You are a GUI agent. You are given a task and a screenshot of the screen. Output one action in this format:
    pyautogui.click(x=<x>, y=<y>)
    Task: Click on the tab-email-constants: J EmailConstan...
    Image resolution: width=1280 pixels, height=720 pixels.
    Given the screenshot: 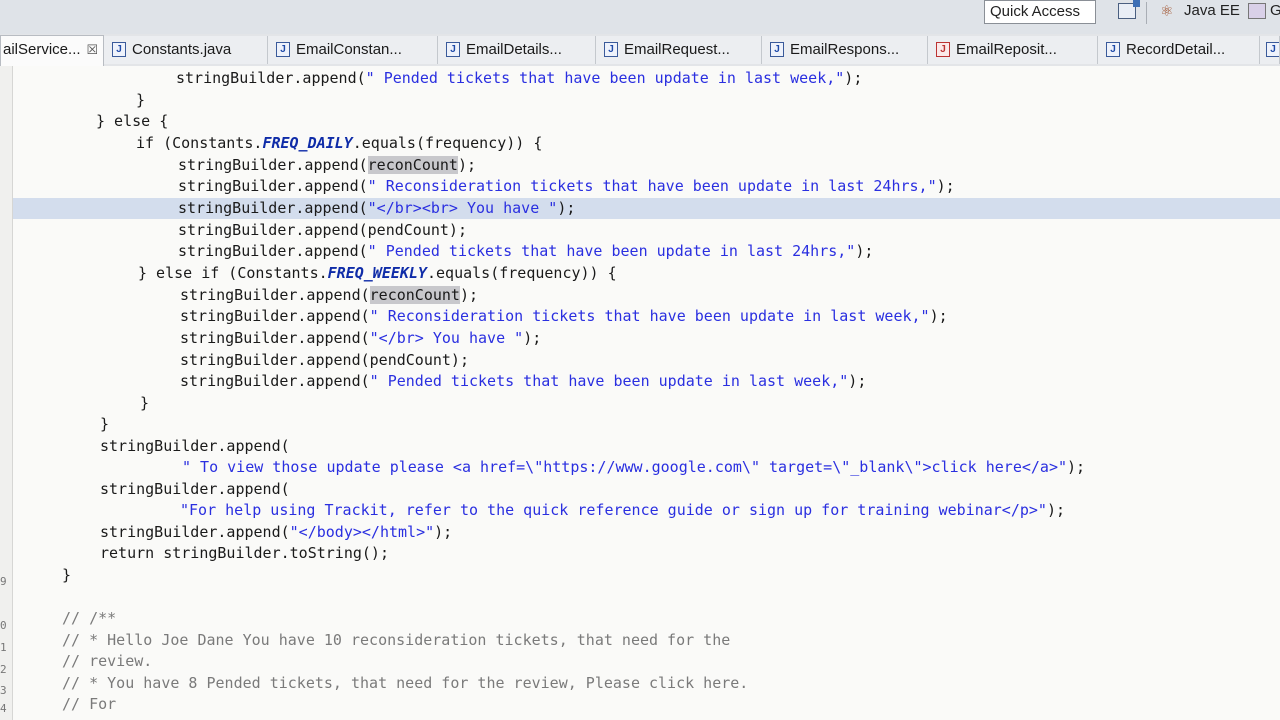 What is the action you would take?
    pyautogui.click(x=353, y=50)
    